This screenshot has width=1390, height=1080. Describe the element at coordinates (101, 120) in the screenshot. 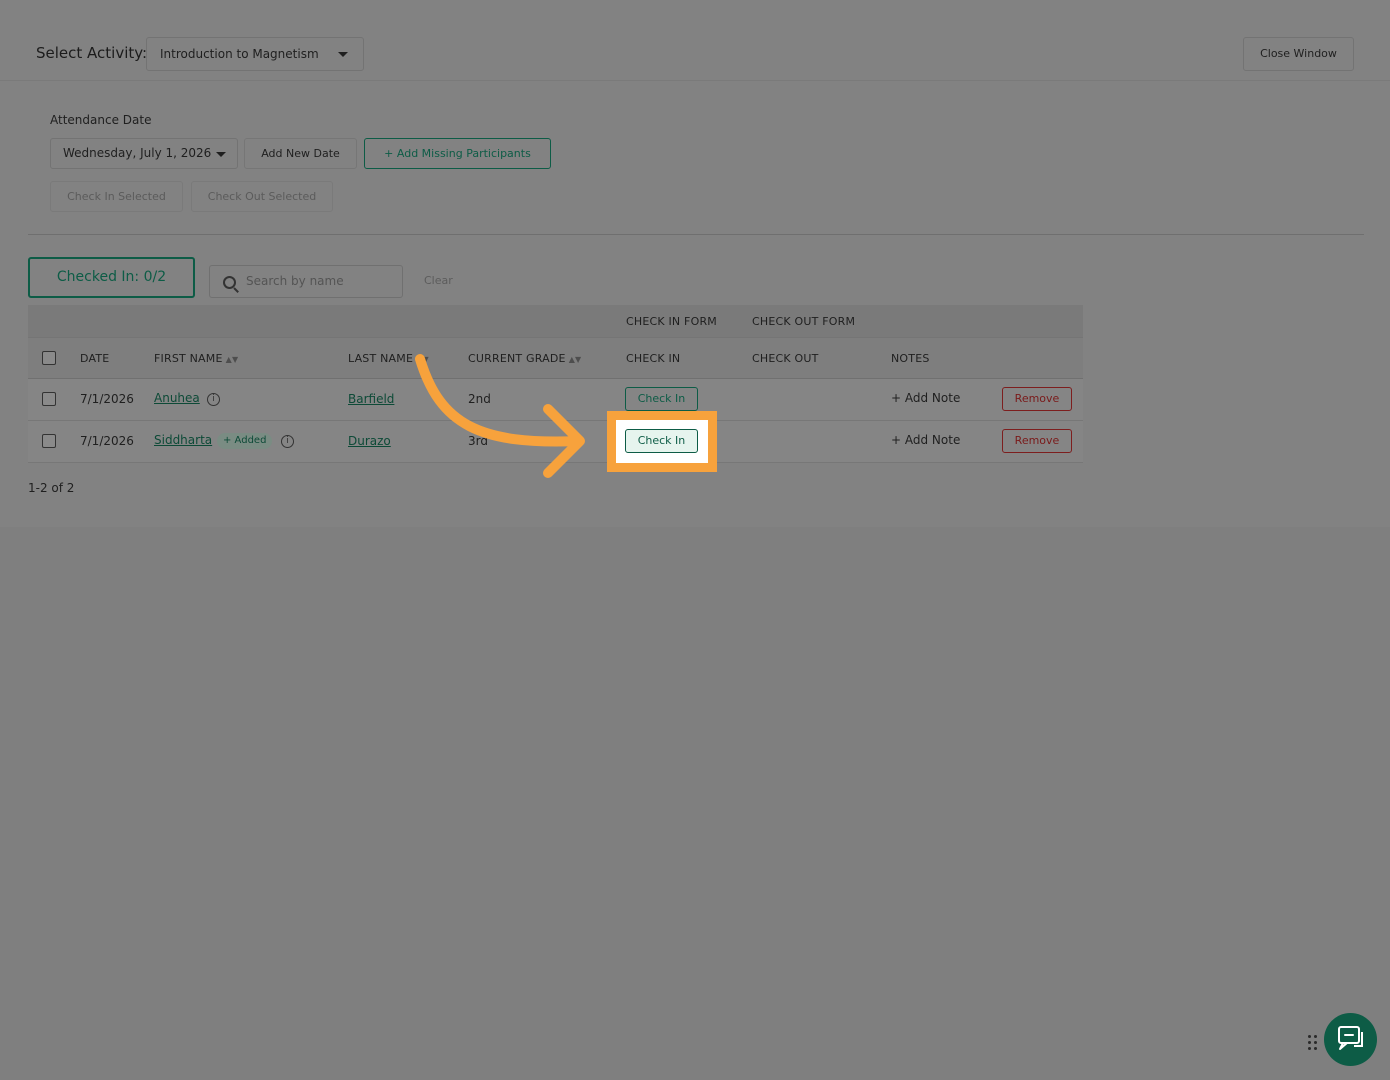

I see `attendance-date-label: Attendance Date` at that location.